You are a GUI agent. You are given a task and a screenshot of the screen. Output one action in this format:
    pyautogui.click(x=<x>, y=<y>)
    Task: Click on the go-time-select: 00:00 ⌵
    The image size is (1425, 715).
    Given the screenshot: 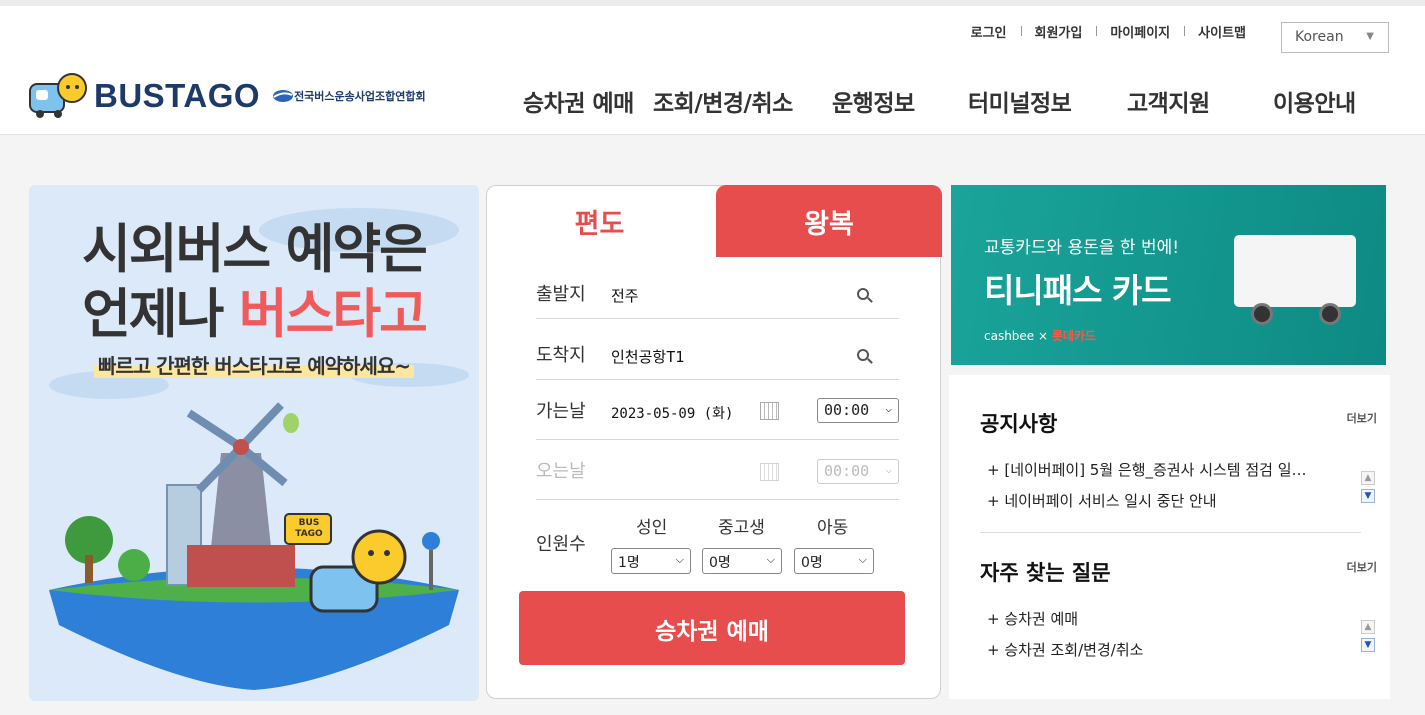 What is the action you would take?
    pyautogui.click(x=858, y=410)
    